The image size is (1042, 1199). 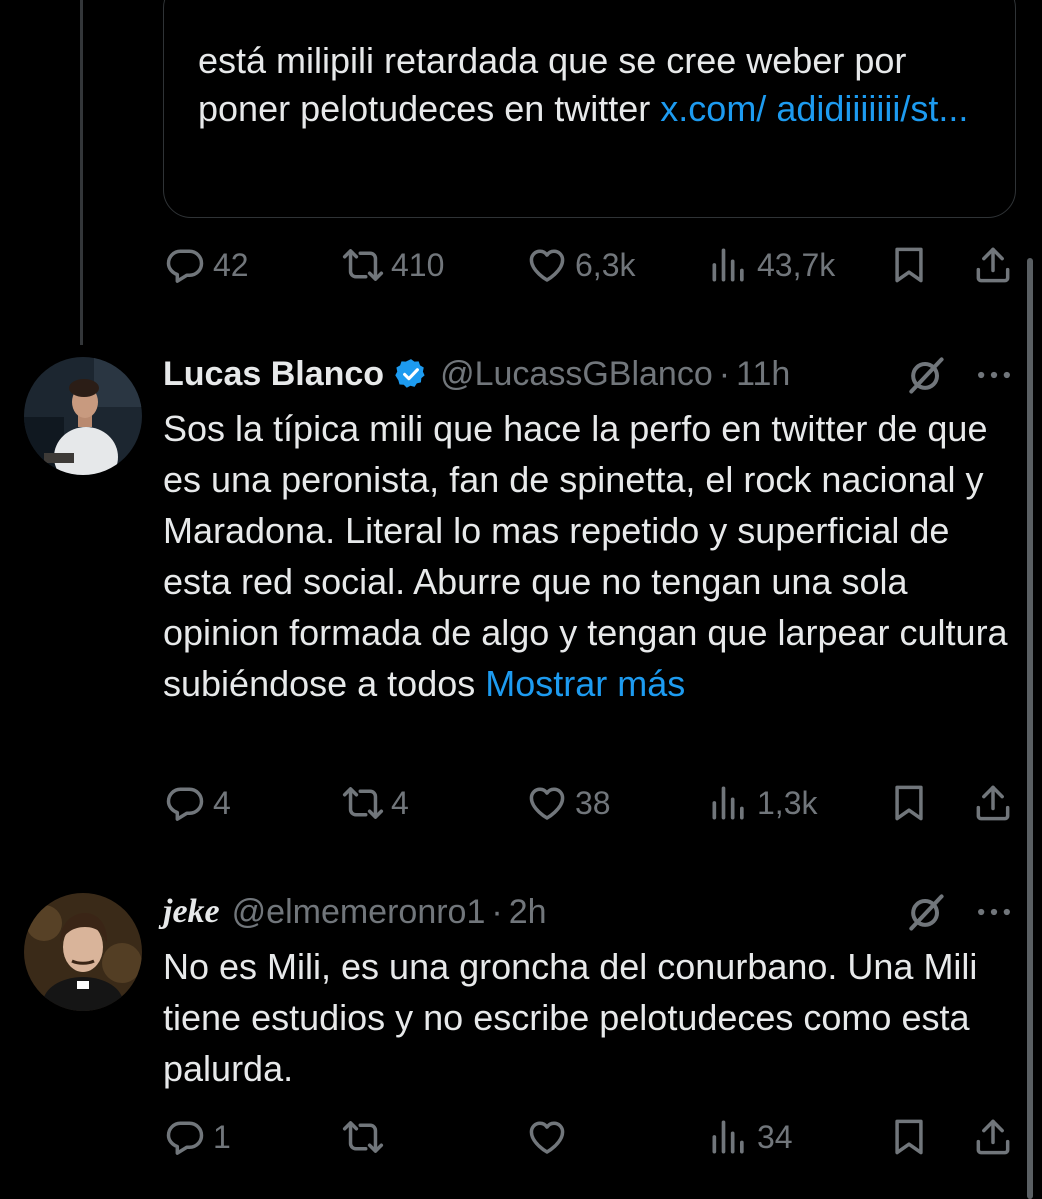 What do you see at coordinates (191, 912) in the screenshot?
I see `author-name: jeke` at bounding box center [191, 912].